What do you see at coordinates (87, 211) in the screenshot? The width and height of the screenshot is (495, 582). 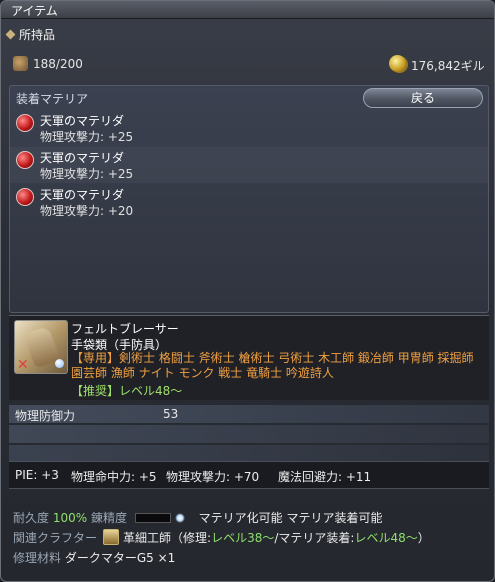 I see `materia-stat: 物理攻撃力: +20` at bounding box center [87, 211].